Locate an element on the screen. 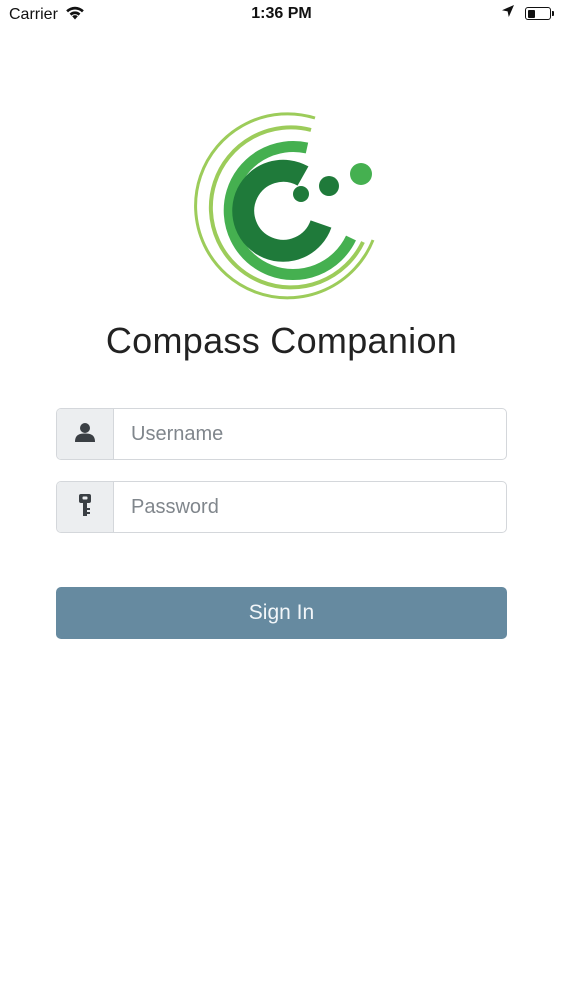 The height and width of the screenshot is (1000, 563). battery-fill is located at coordinates (531, 13).